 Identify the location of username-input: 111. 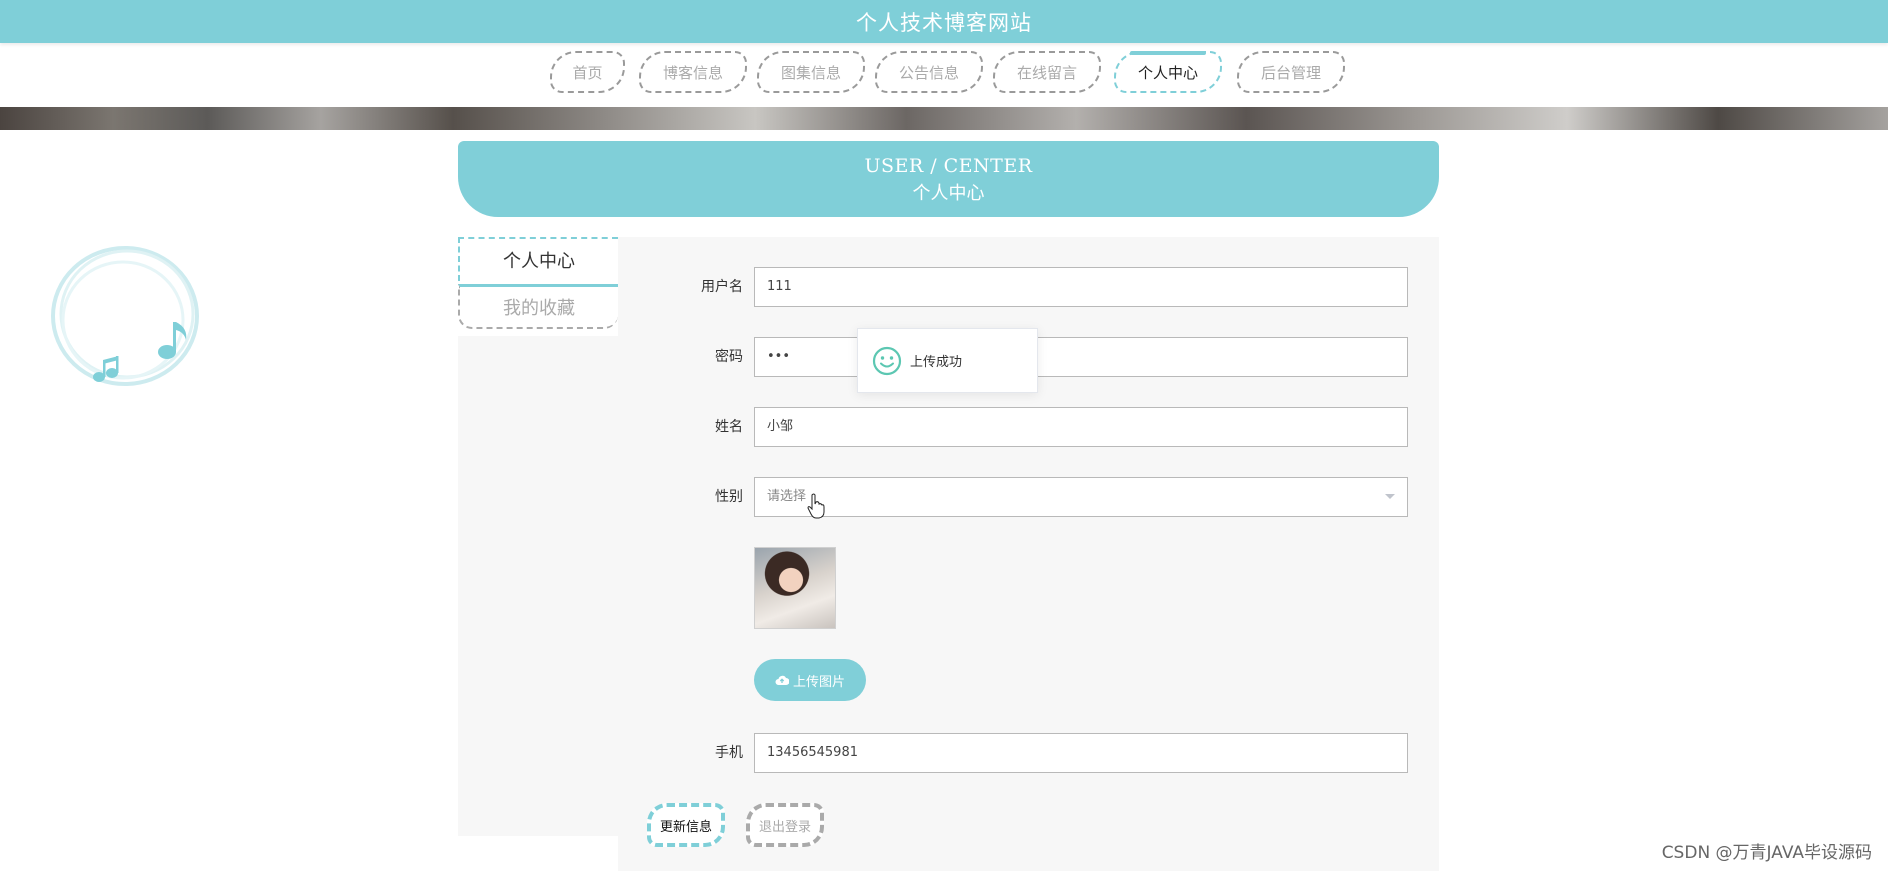
(1081, 287).